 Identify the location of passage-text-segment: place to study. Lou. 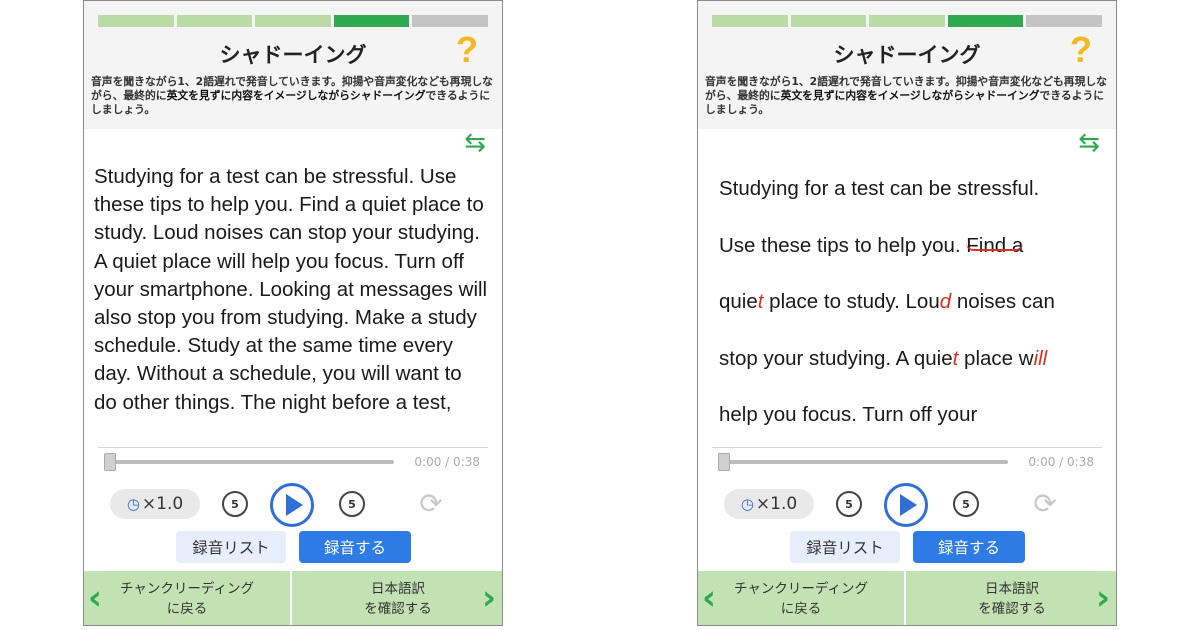
(851, 301).